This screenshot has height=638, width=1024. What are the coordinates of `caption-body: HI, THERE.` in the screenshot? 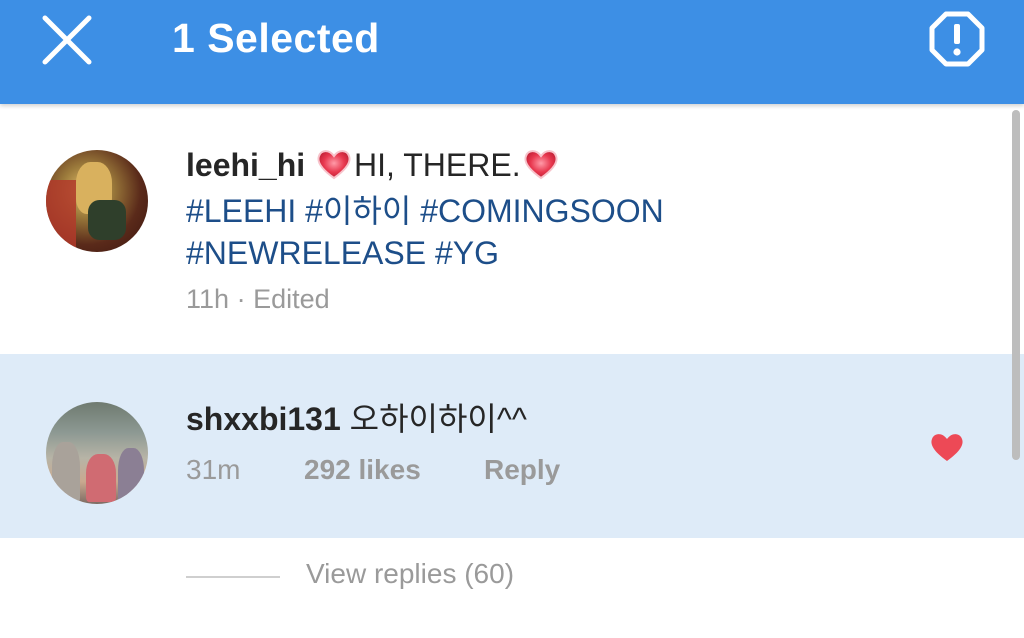 It's located at (437, 165).